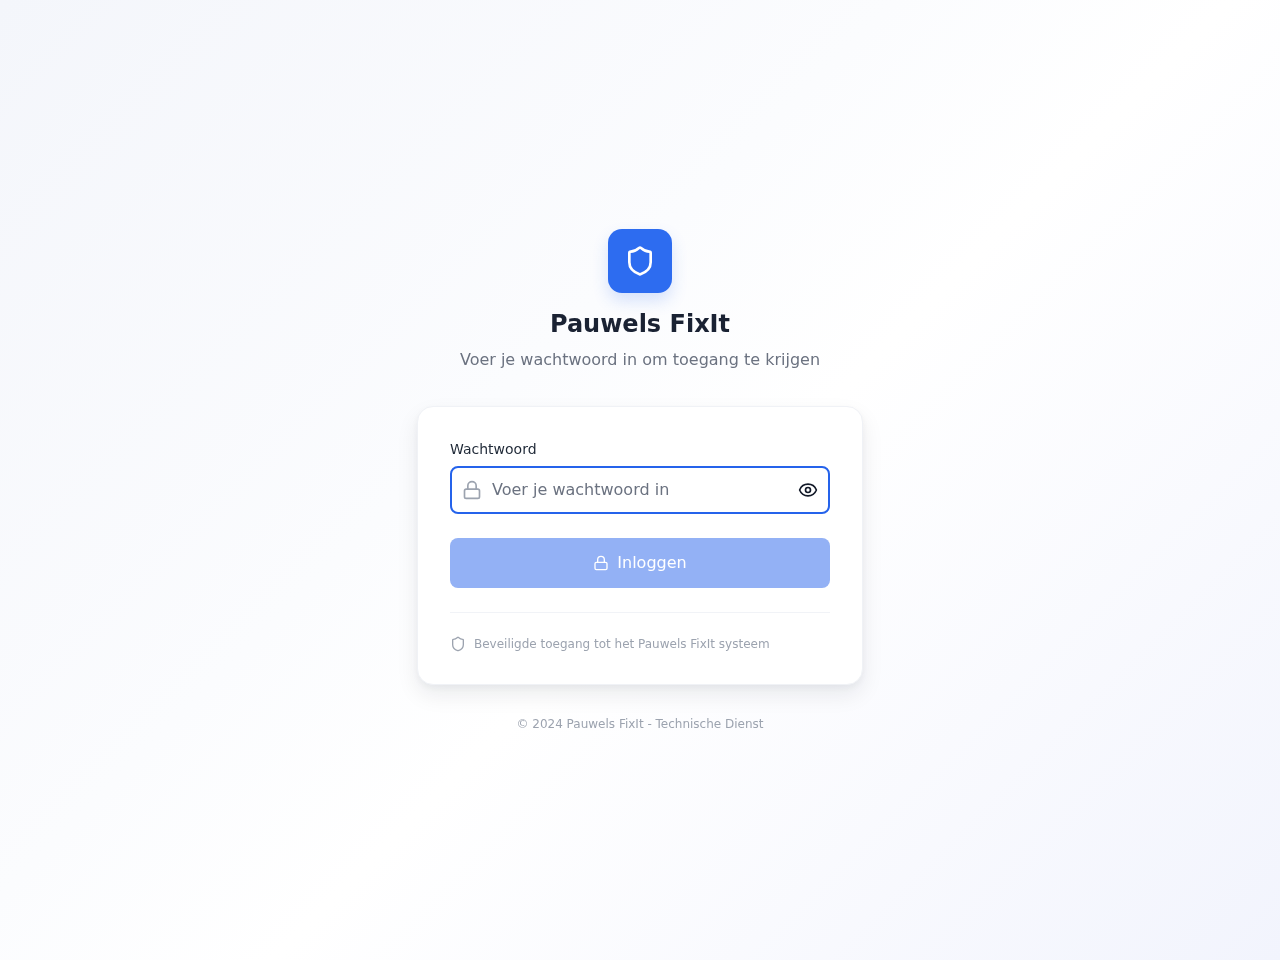 This screenshot has height=960, width=1280. Describe the element at coordinates (640, 260) in the screenshot. I see `shield-logo-icon` at that location.